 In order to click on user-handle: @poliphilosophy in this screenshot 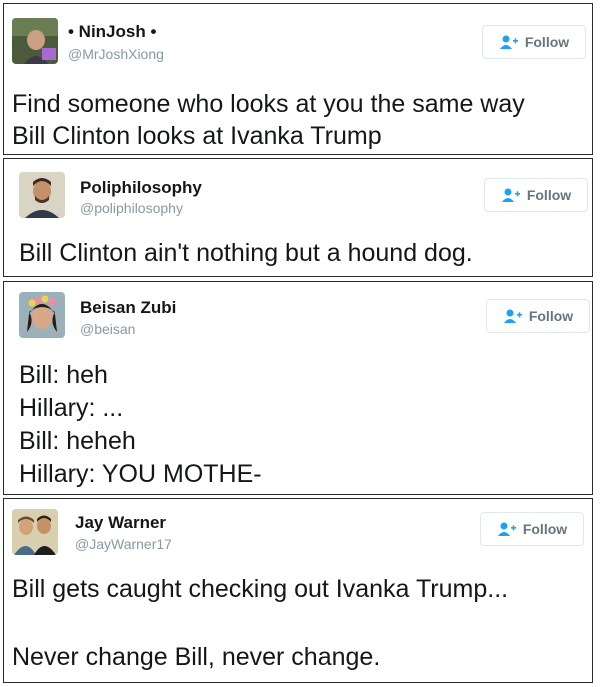, I will do `click(131, 208)`.